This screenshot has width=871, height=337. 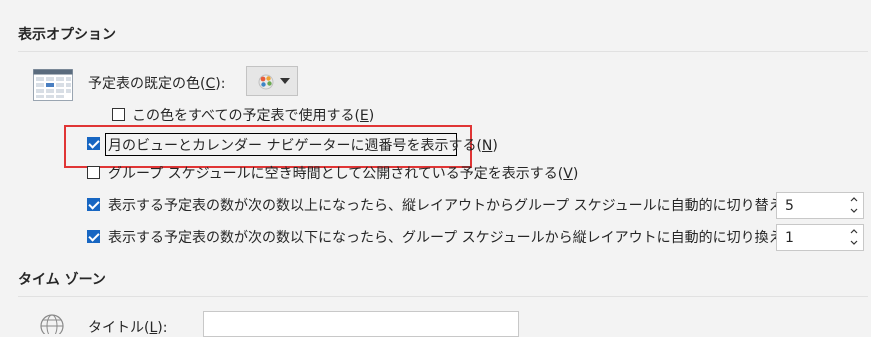 I want to click on calendar-color-dropdown, so click(x=272, y=81).